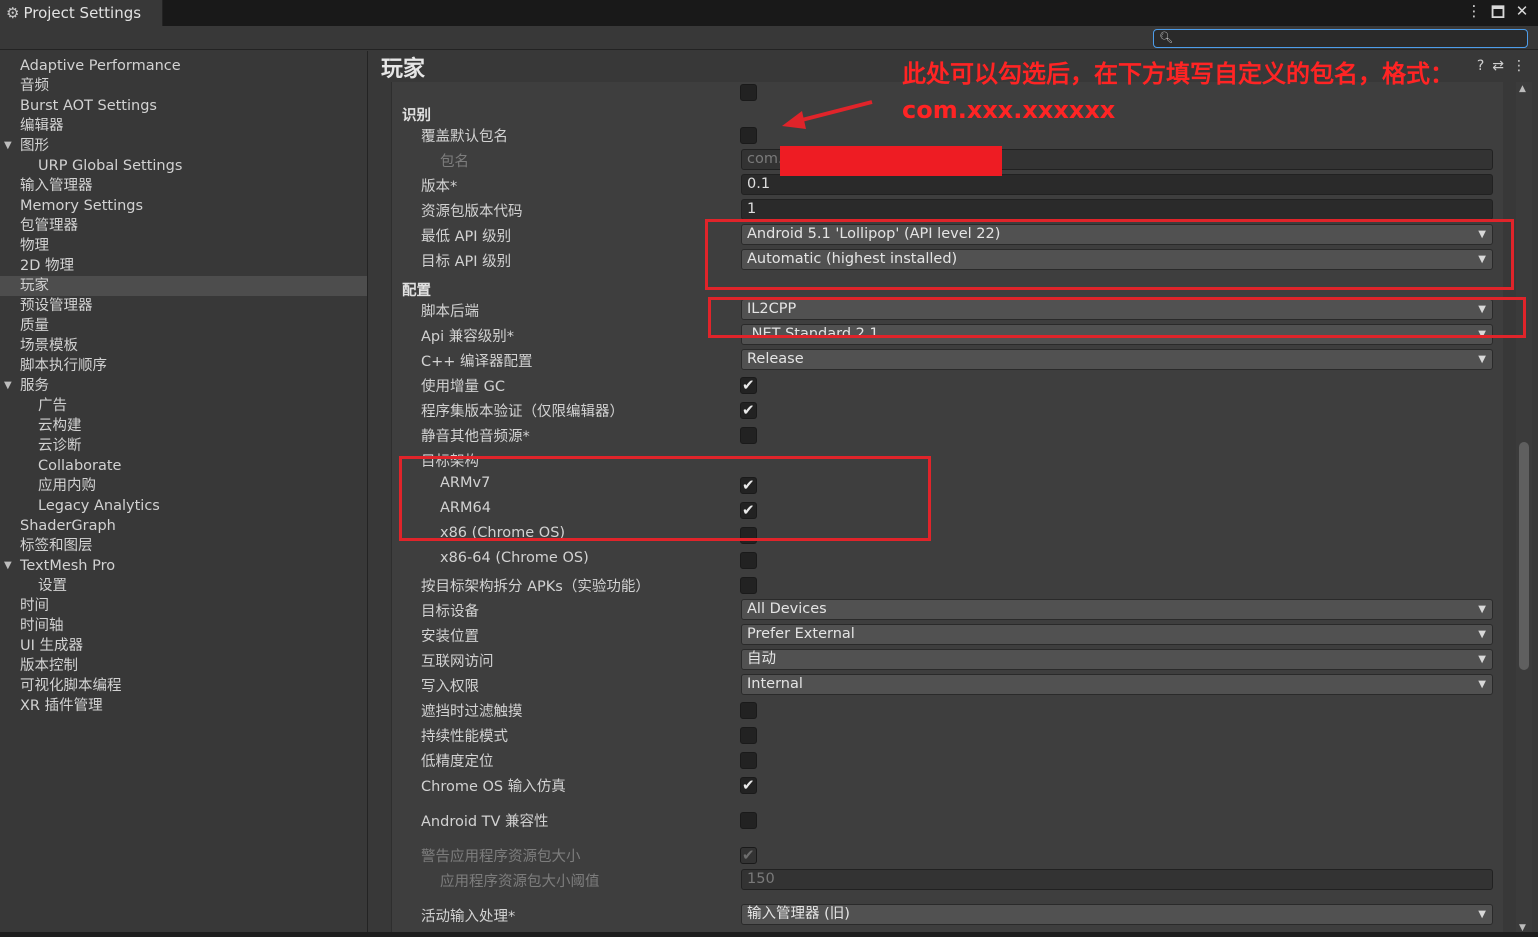 This screenshot has height=937, width=1538. What do you see at coordinates (1117, 914) in the screenshot?
I see `dropdown: 输入管理器 (旧) ▼` at bounding box center [1117, 914].